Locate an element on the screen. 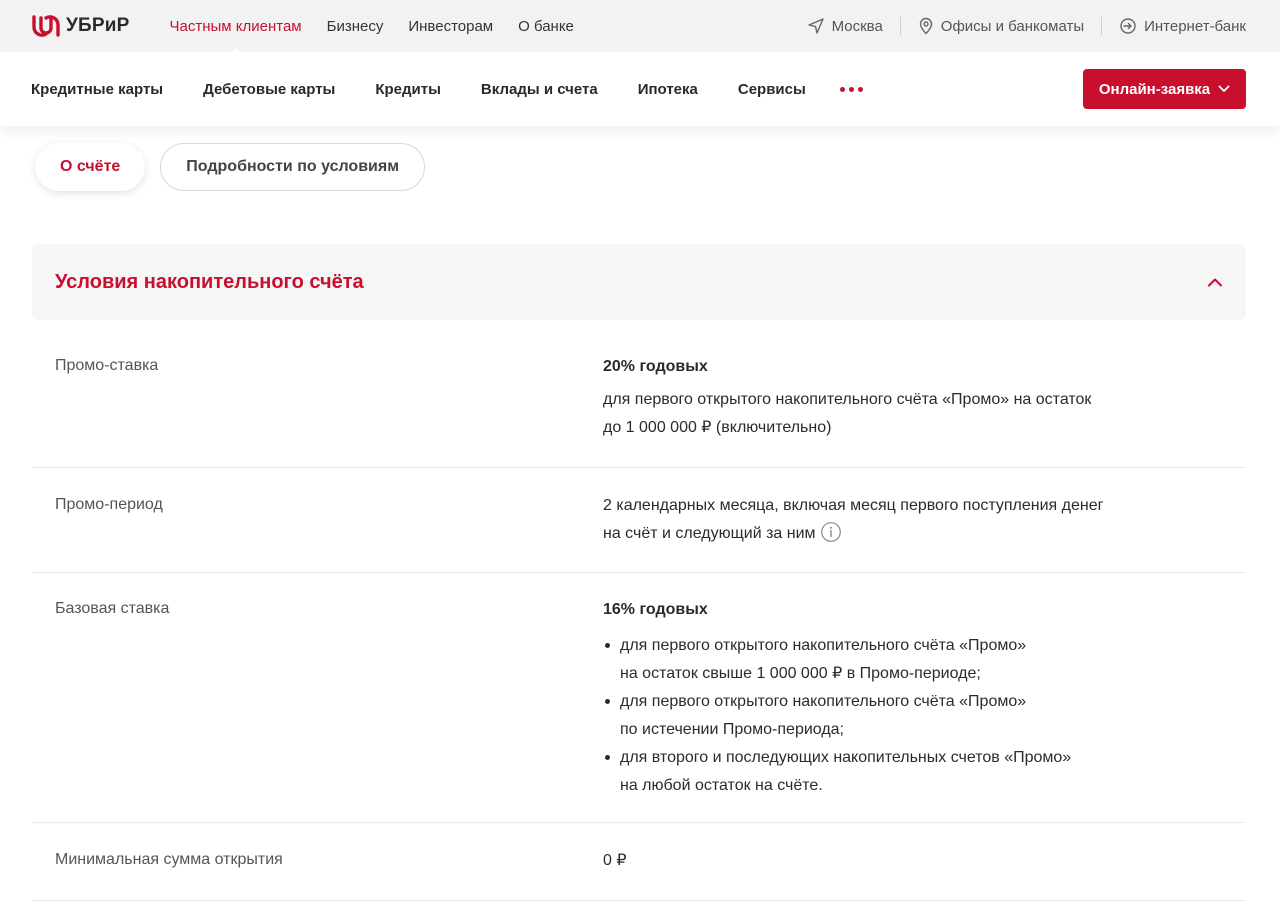  internet-bank-link: Интернет-банк is located at coordinates (1182, 26).